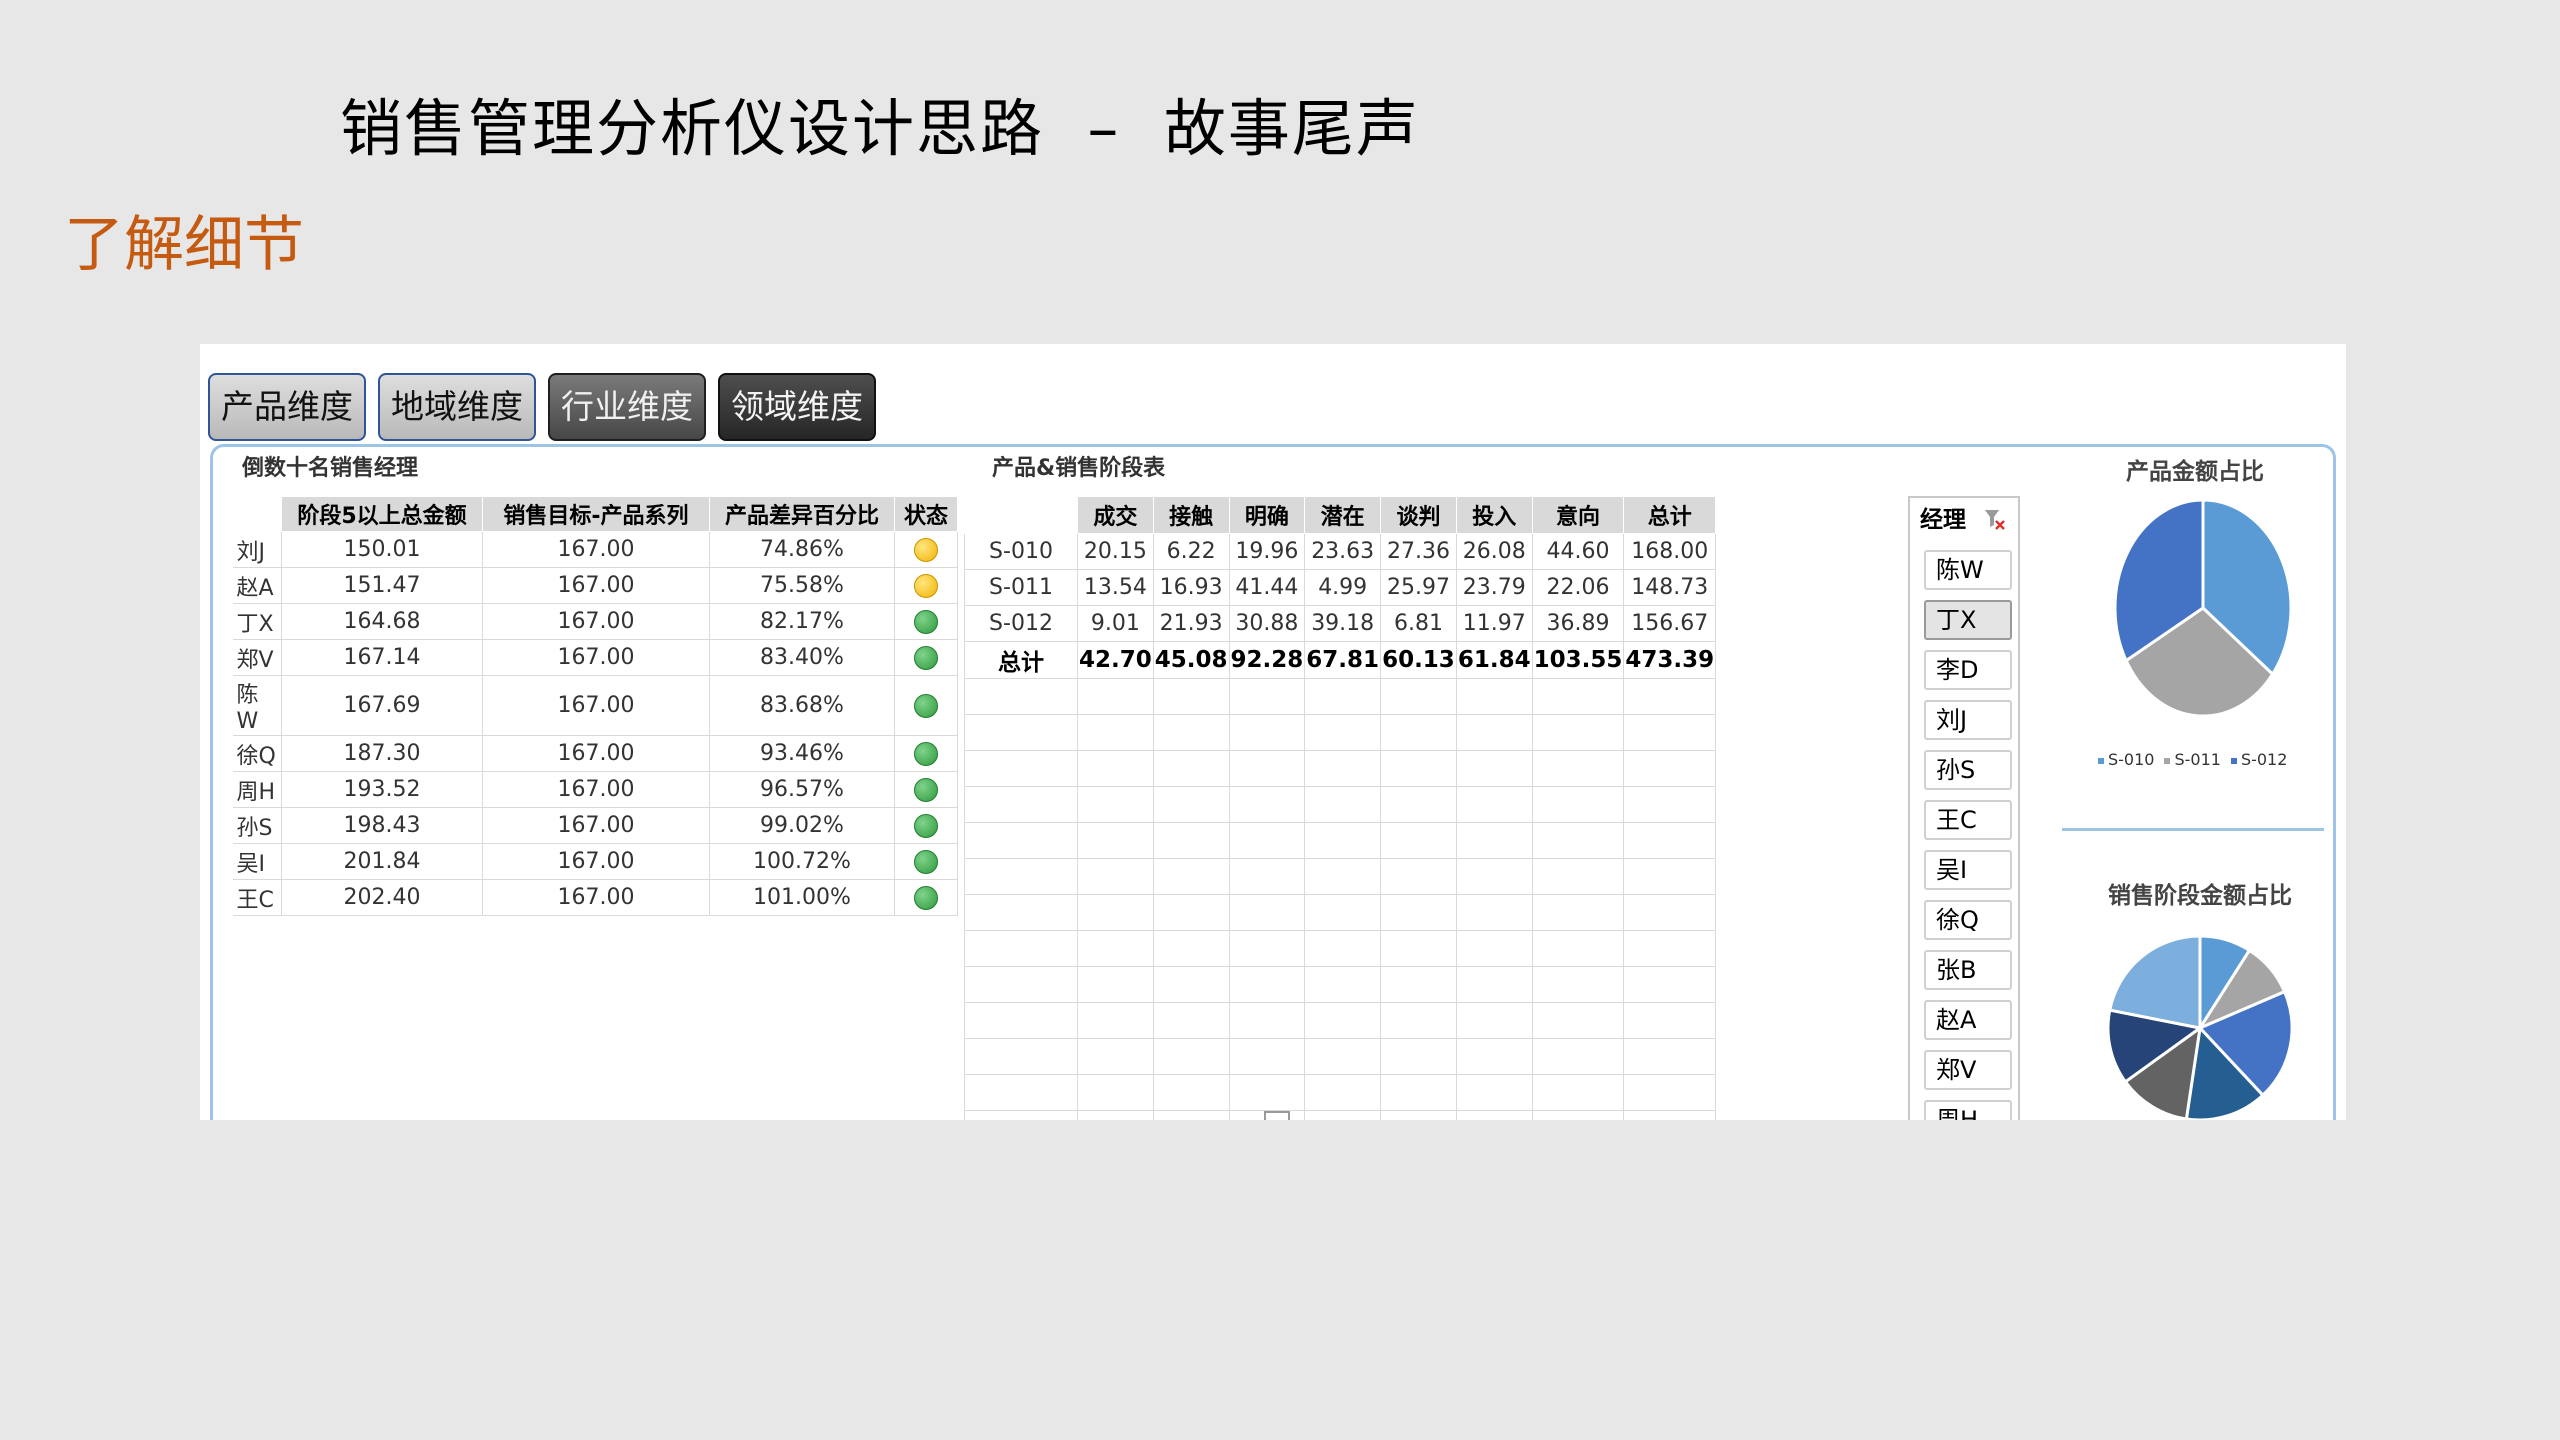 The width and height of the screenshot is (2560, 1440). I want to click on column-header: 产品差异百分比, so click(802, 514).